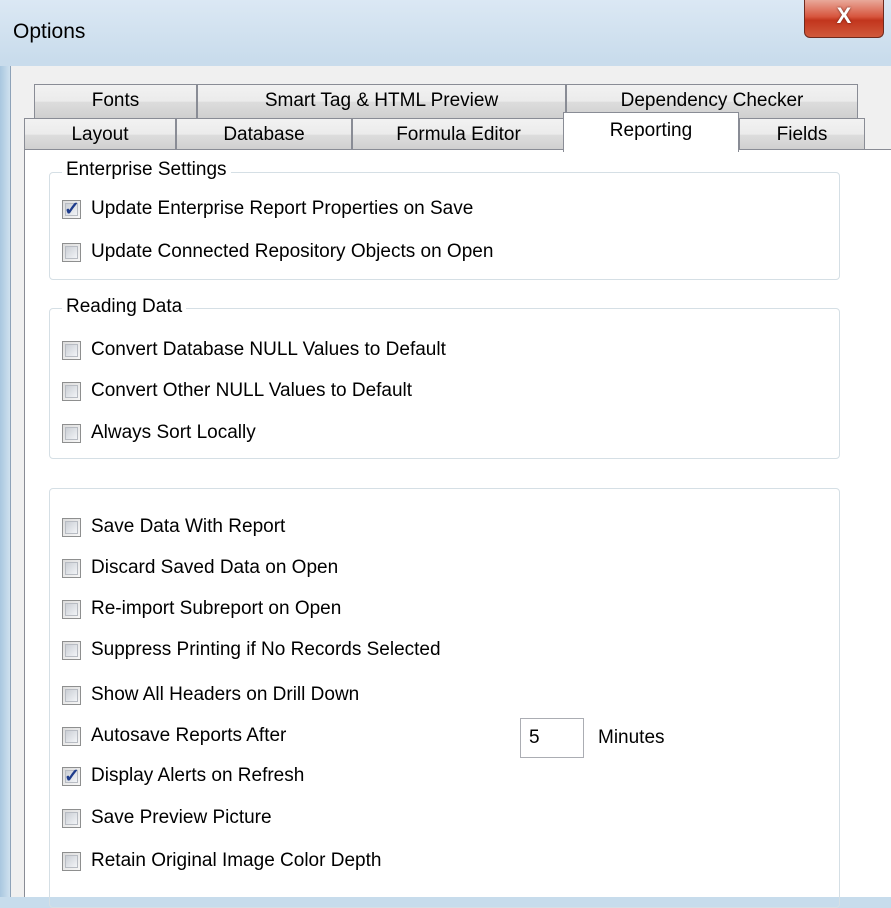 The height and width of the screenshot is (908, 891). I want to click on window-border, so click(5, 481).